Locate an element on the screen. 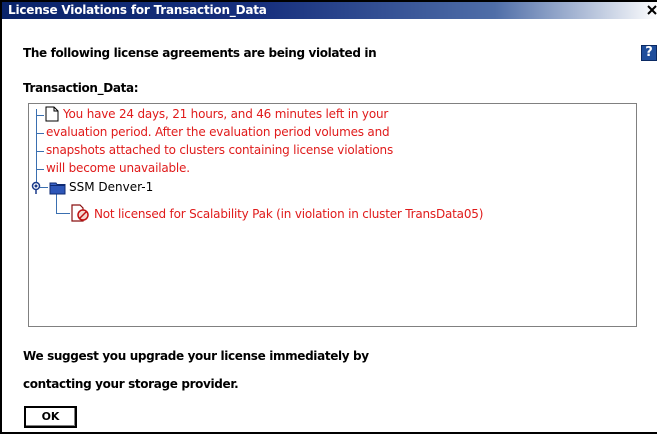  ok-button: OK is located at coordinates (50, 417).